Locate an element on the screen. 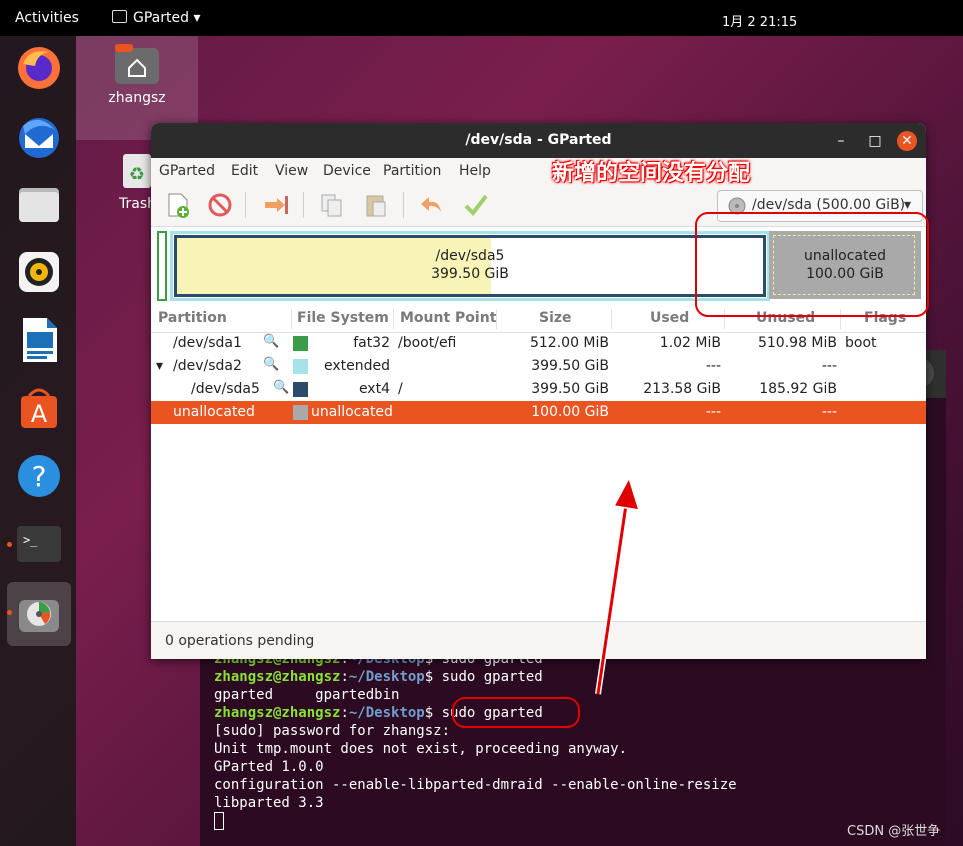 The width and height of the screenshot is (963, 846). fs-cell: extended is located at coordinates (356, 366).